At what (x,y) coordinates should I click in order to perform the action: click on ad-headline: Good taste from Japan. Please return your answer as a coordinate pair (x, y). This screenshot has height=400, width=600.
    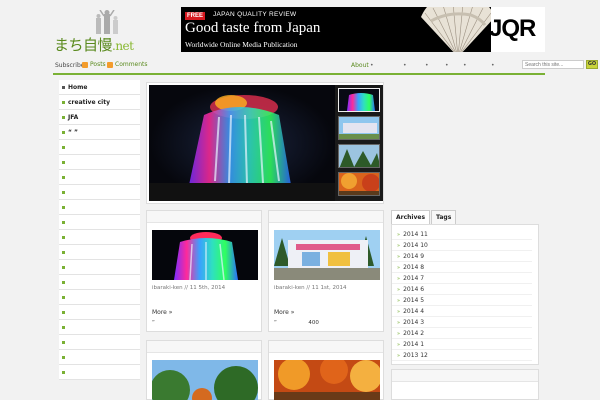
    Looking at the image, I should click on (253, 28).